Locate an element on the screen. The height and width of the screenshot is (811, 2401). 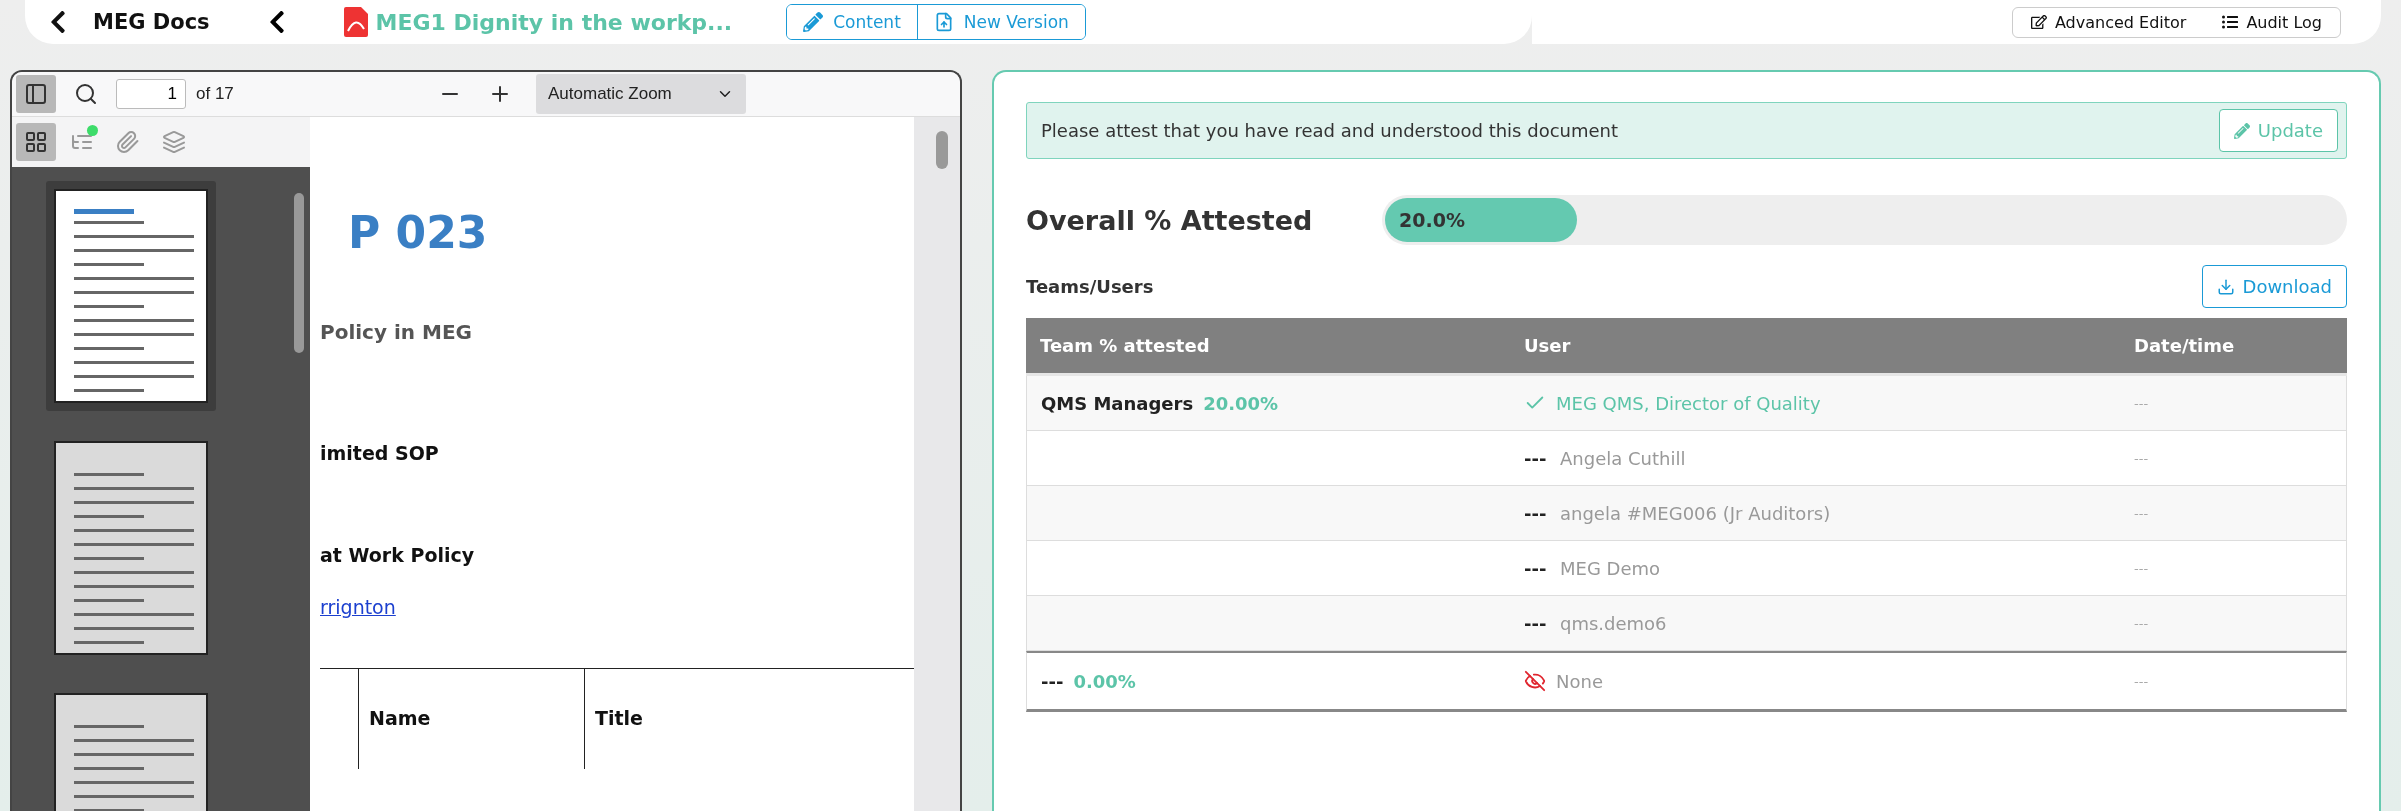
sidebar-toggle-icon is located at coordinates (36, 94).